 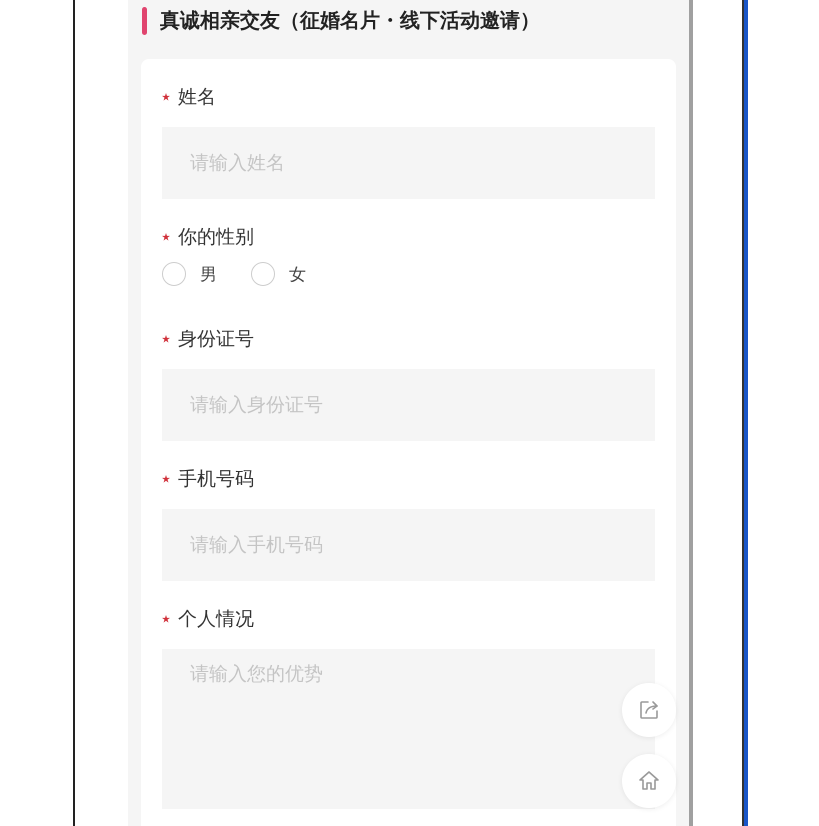 What do you see at coordinates (189, 274) in the screenshot?
I see `radio-option: 男` at bounding box center [189, 274].